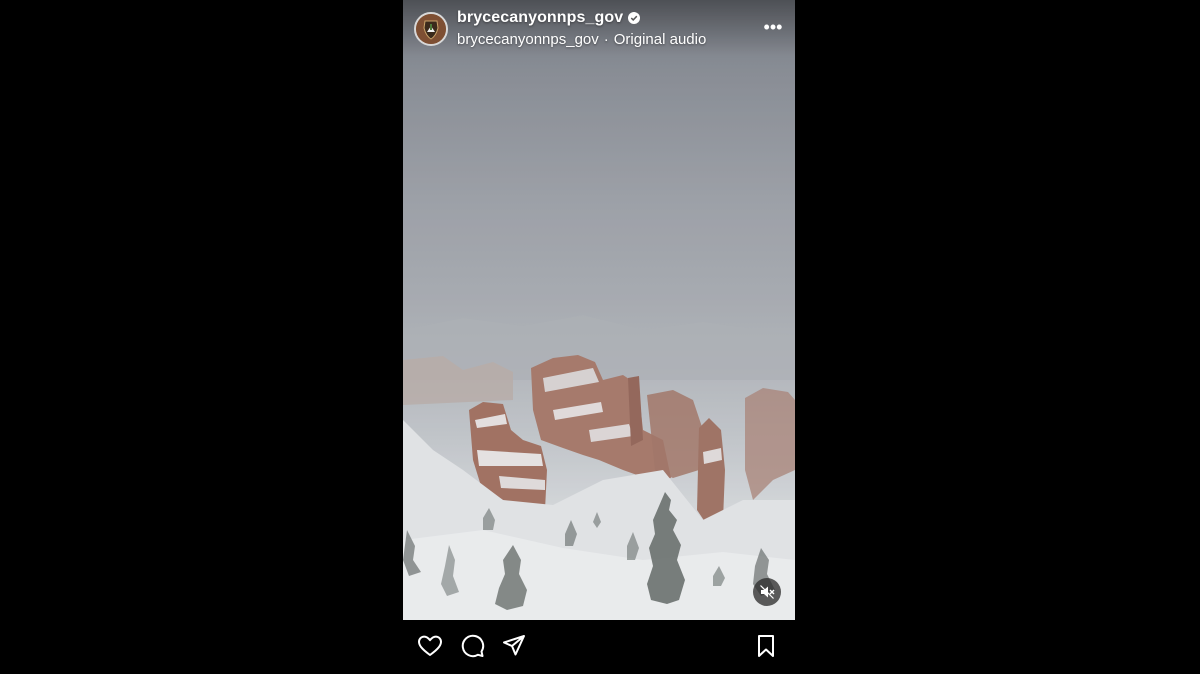 The width and height of the screenshot is (1200, 674). I want to click on share-button, so click(514, 646).